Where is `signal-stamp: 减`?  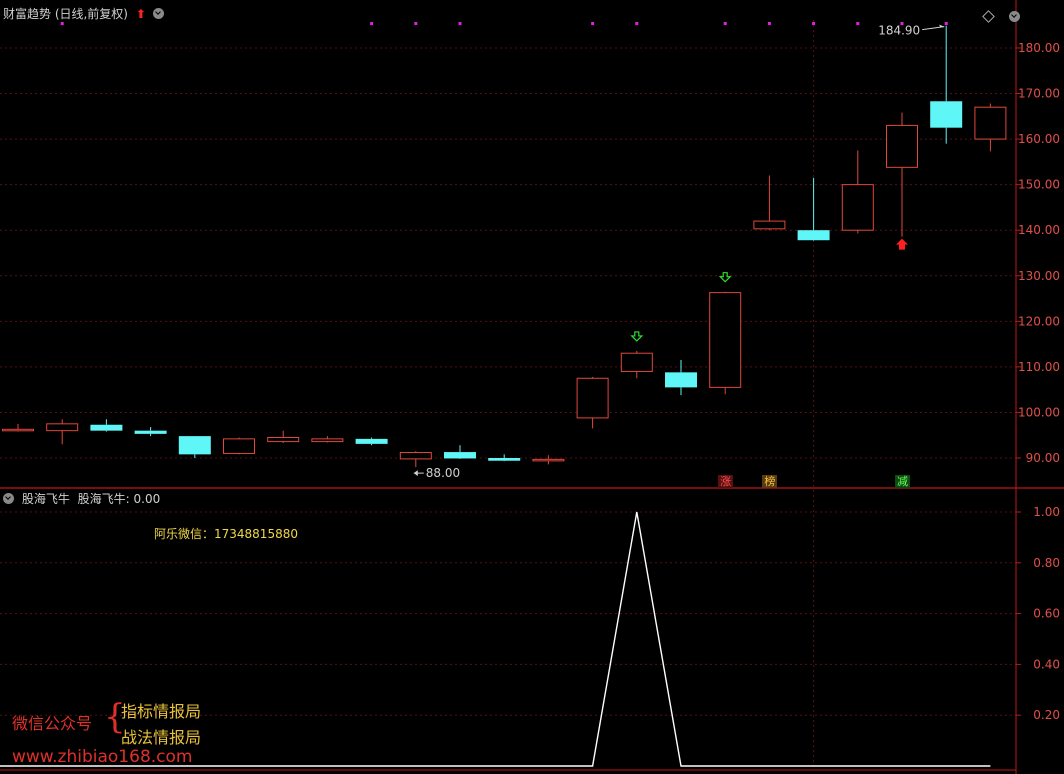 signal-stamp: 减 is located at coordinates (902, 481).